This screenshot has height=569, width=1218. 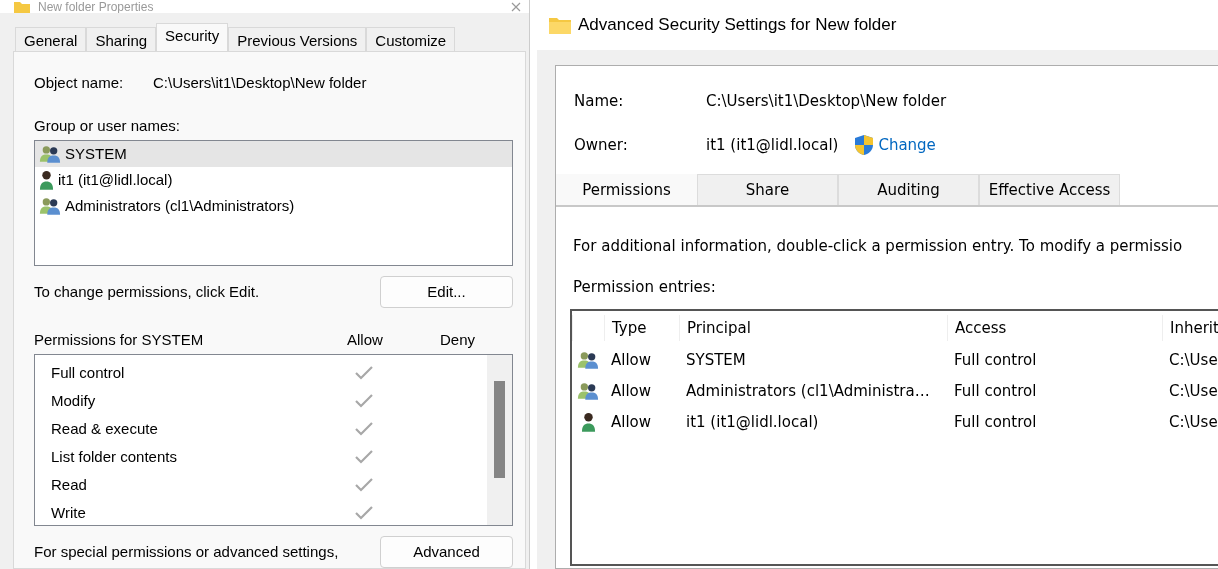 I want to click on table-cell-text: it1 (it1@lidl.local), so click(x=752, y=421).